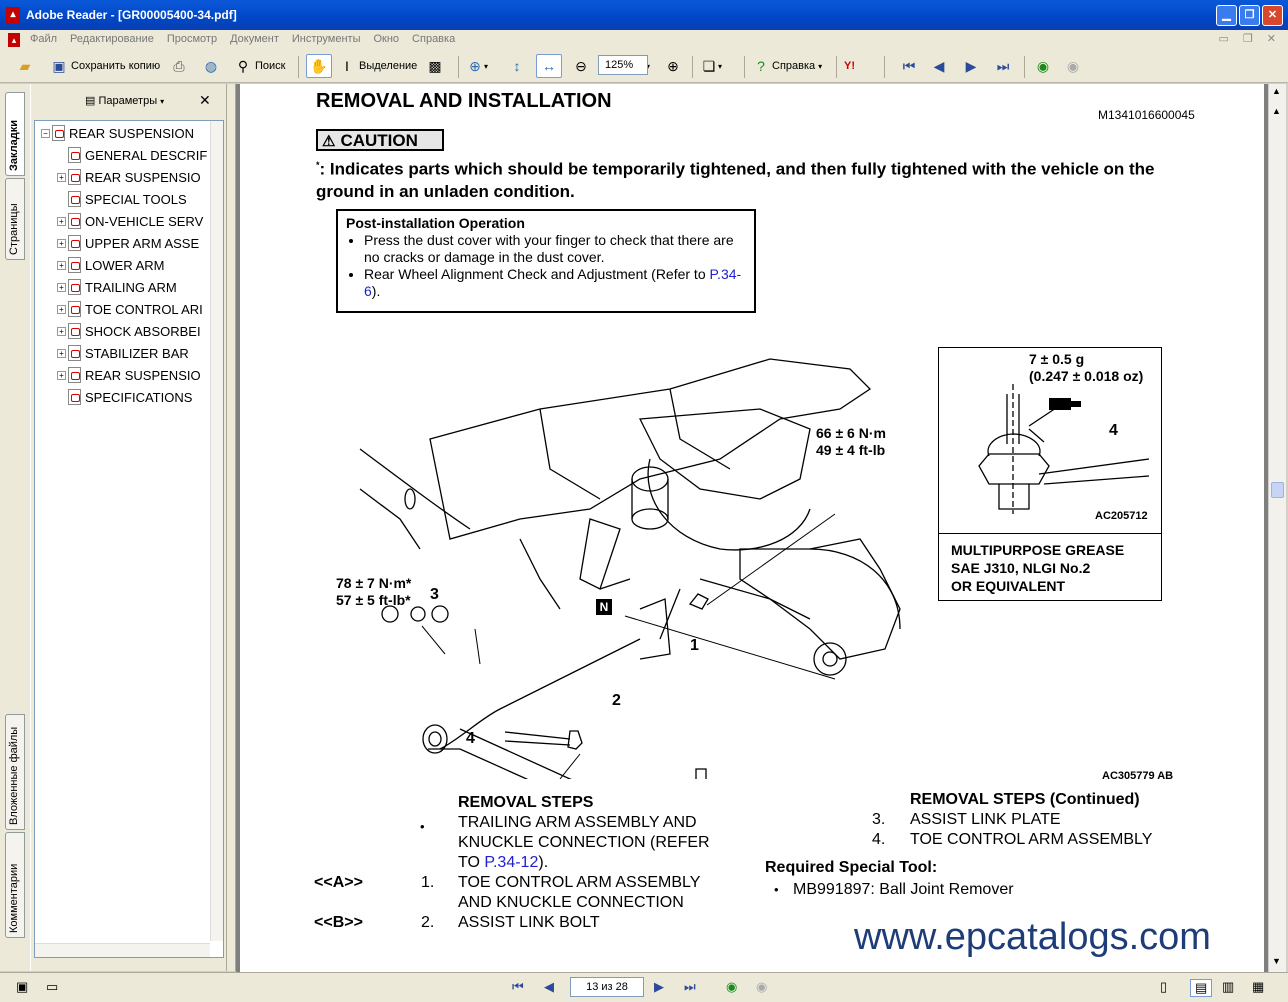 The width and height of the screenshot is (1288, 1002). What do you see at coordinates (347, 66) in the screenshot?
I see `text-cursor-icon: I` at bounding box center [347, 66].